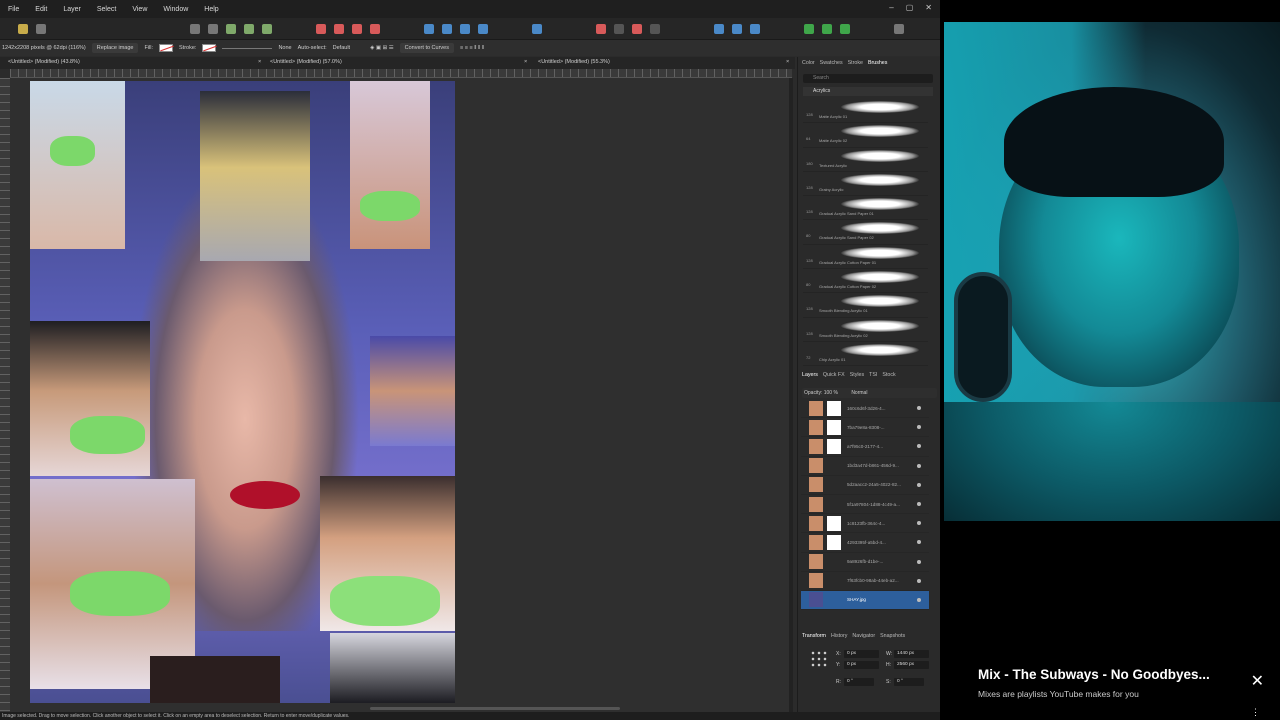  What do you see at coordinates (44, 62) in the screenshot?
I see `tab-document-1: <Untitled> (Modified) (43.8%)` at bounding box center [44, 62].